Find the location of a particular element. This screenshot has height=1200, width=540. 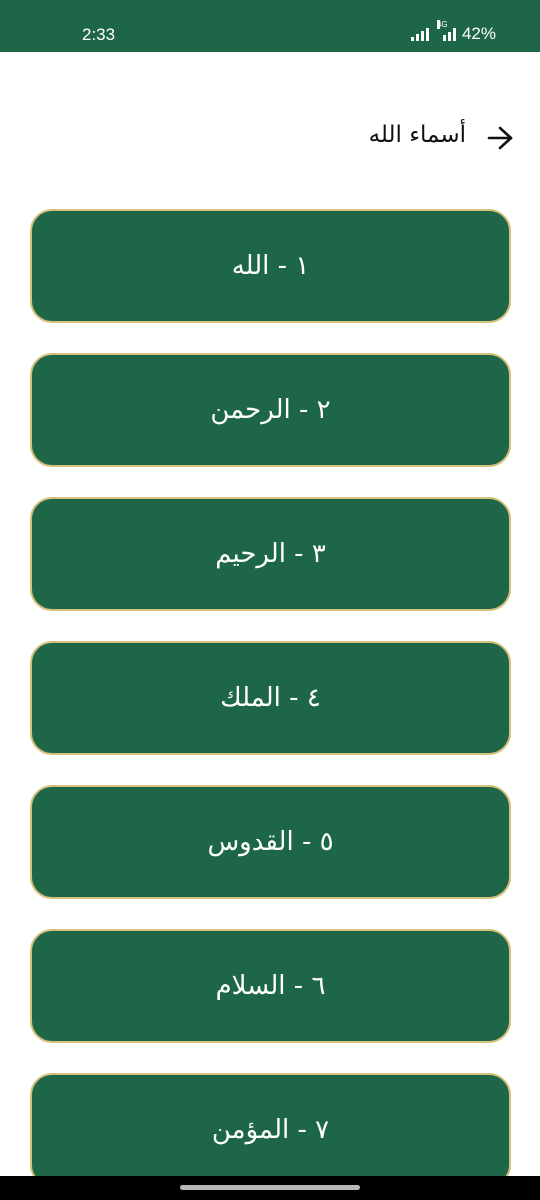

name-card: ٥ - القدوس is located at coordinates (270, 842).